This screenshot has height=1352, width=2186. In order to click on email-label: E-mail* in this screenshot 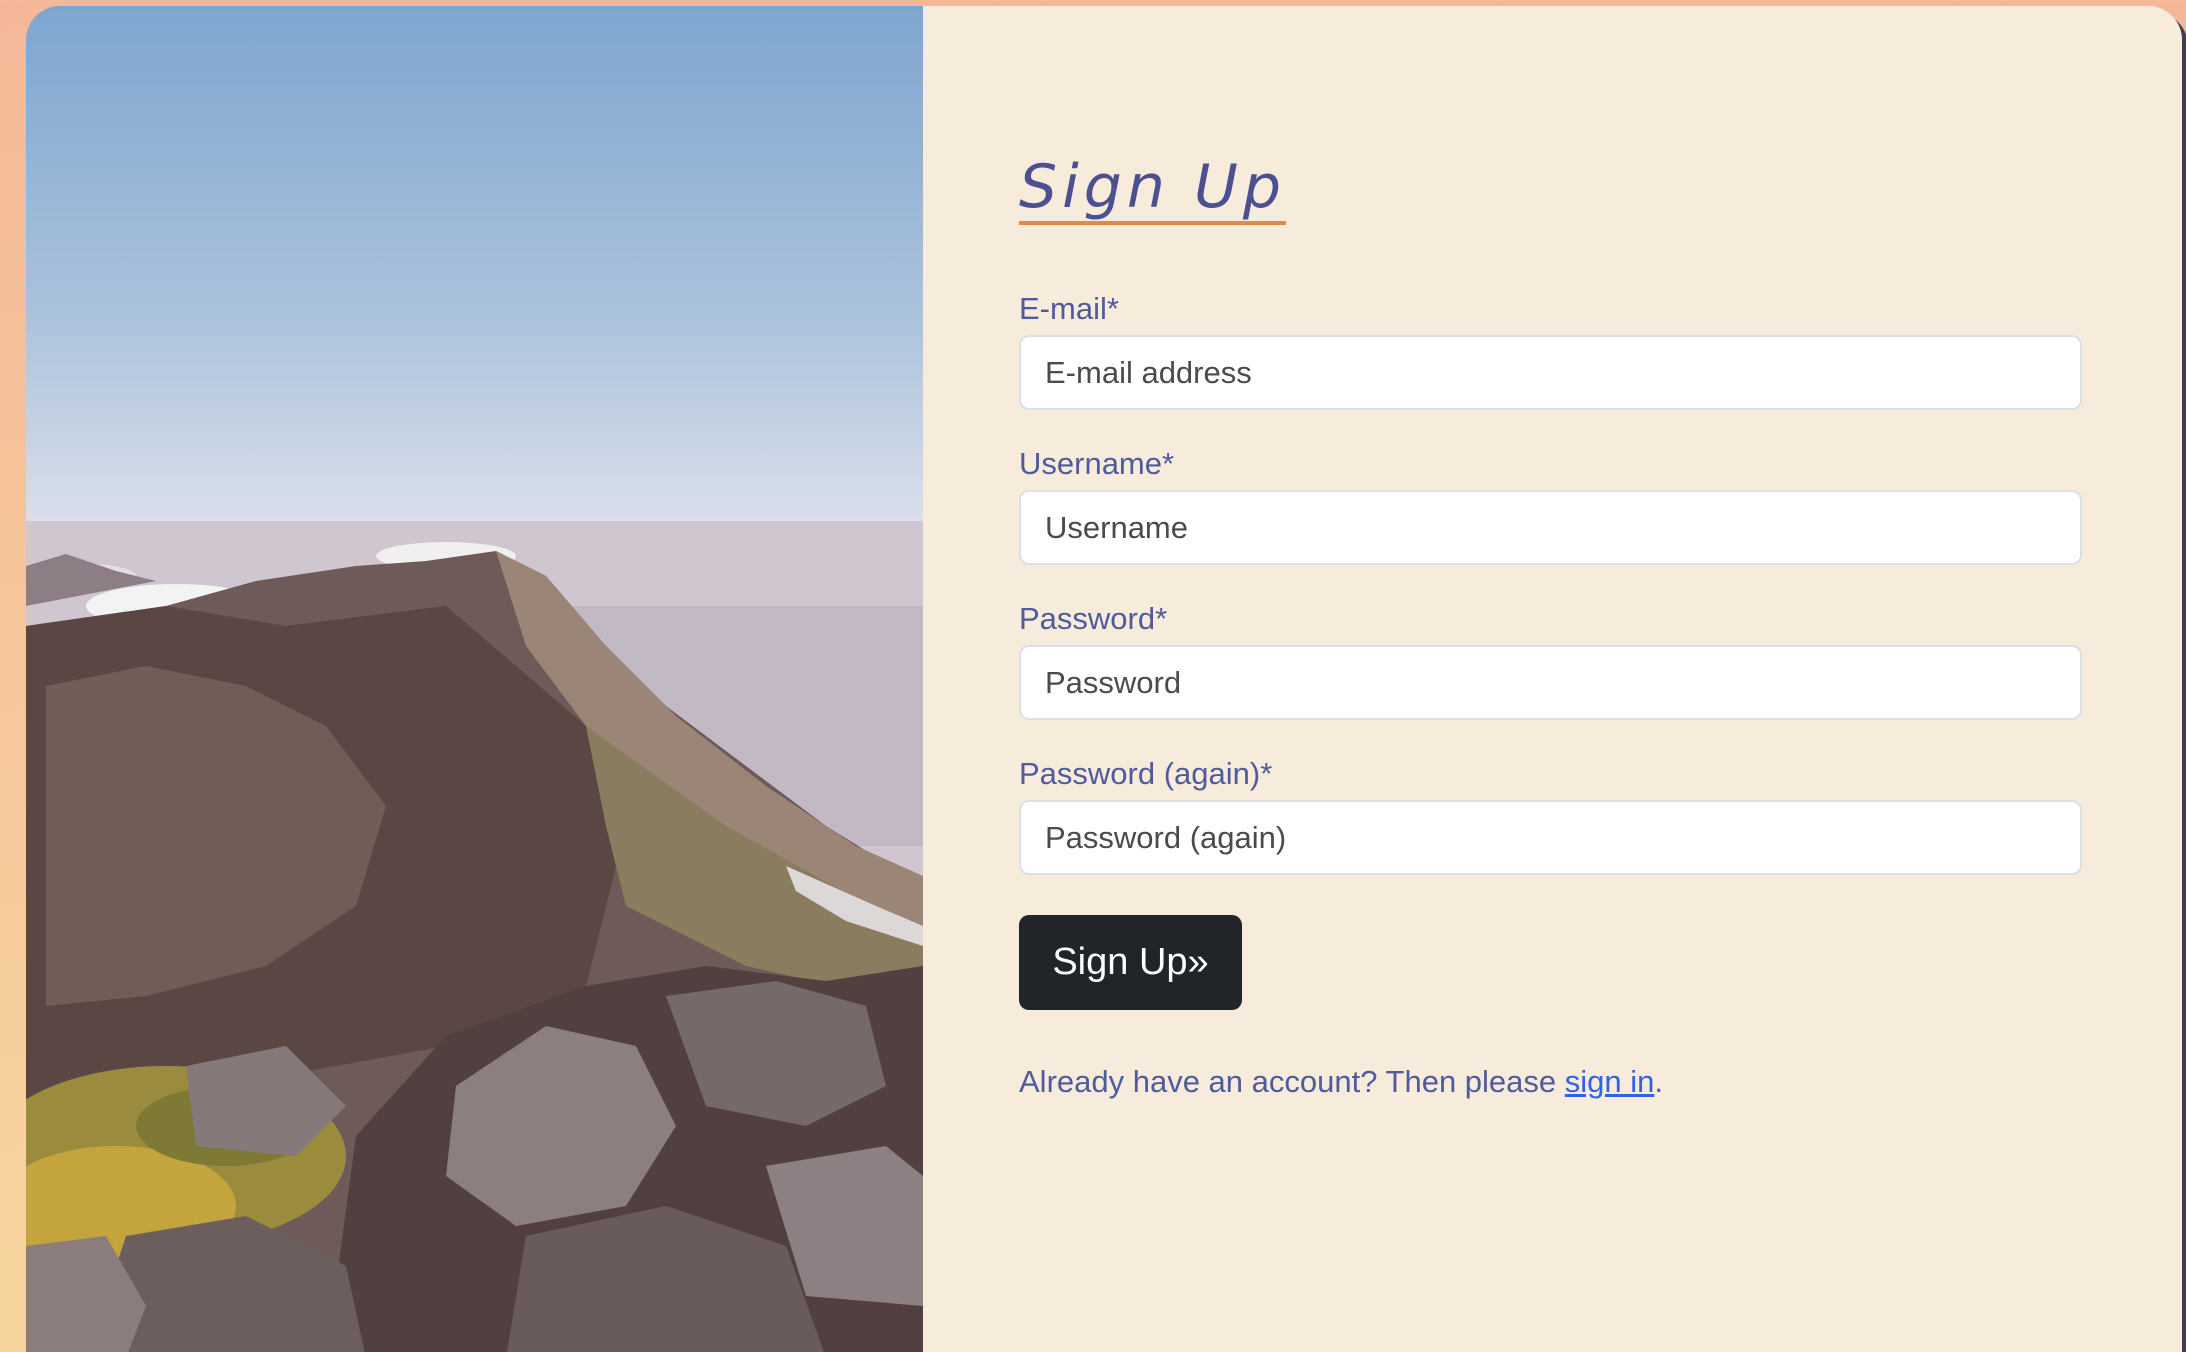, I will do `click(1069, 308)`.